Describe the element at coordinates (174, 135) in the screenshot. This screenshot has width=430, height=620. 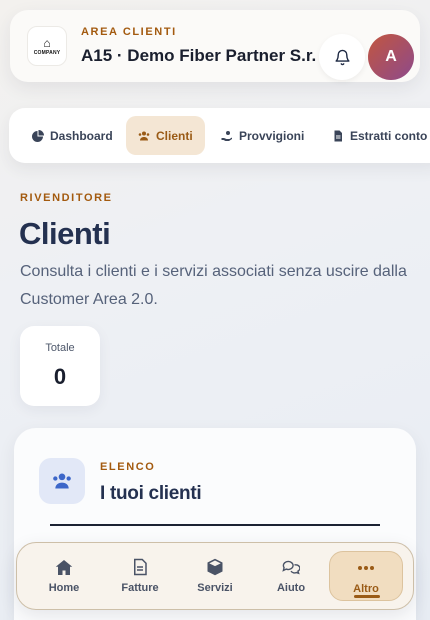
I see `tab-label: Clienti` at that location.